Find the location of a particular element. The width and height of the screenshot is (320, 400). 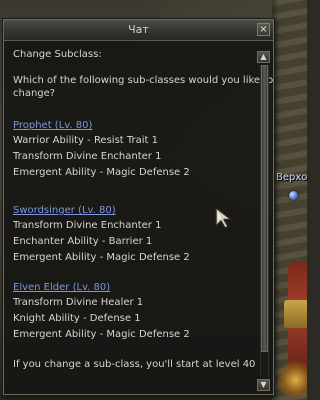

subclass-link-elven-elder: Elven Elder (Lv. 80) is located at coordinates (61, 287).